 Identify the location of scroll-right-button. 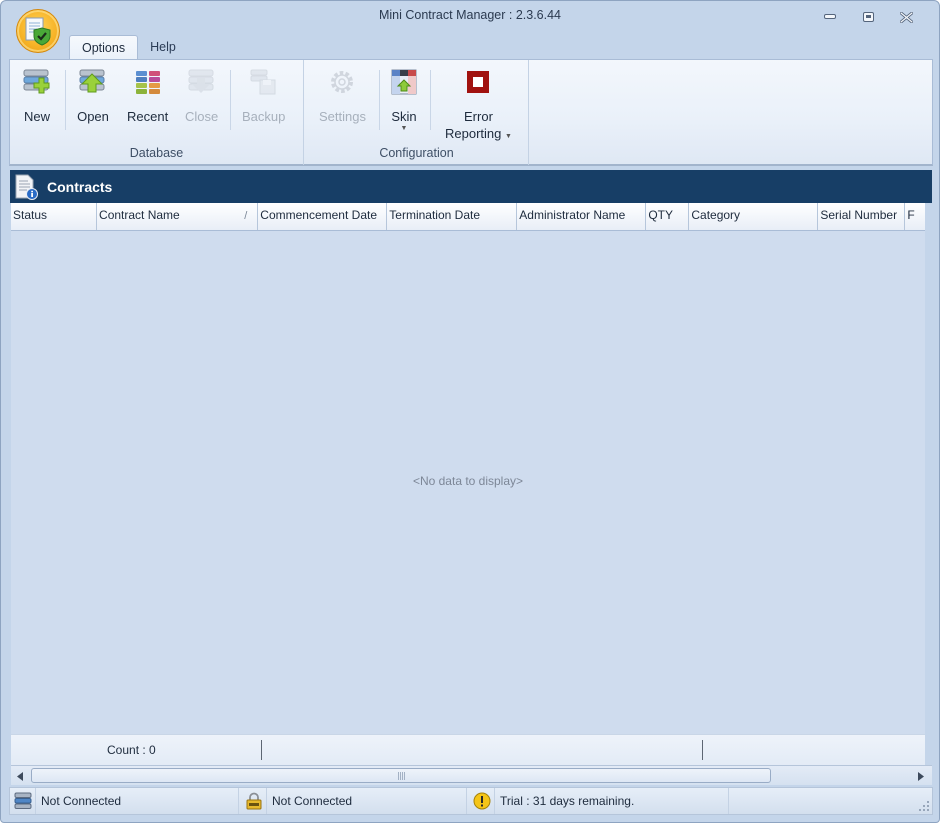
(921, 776).